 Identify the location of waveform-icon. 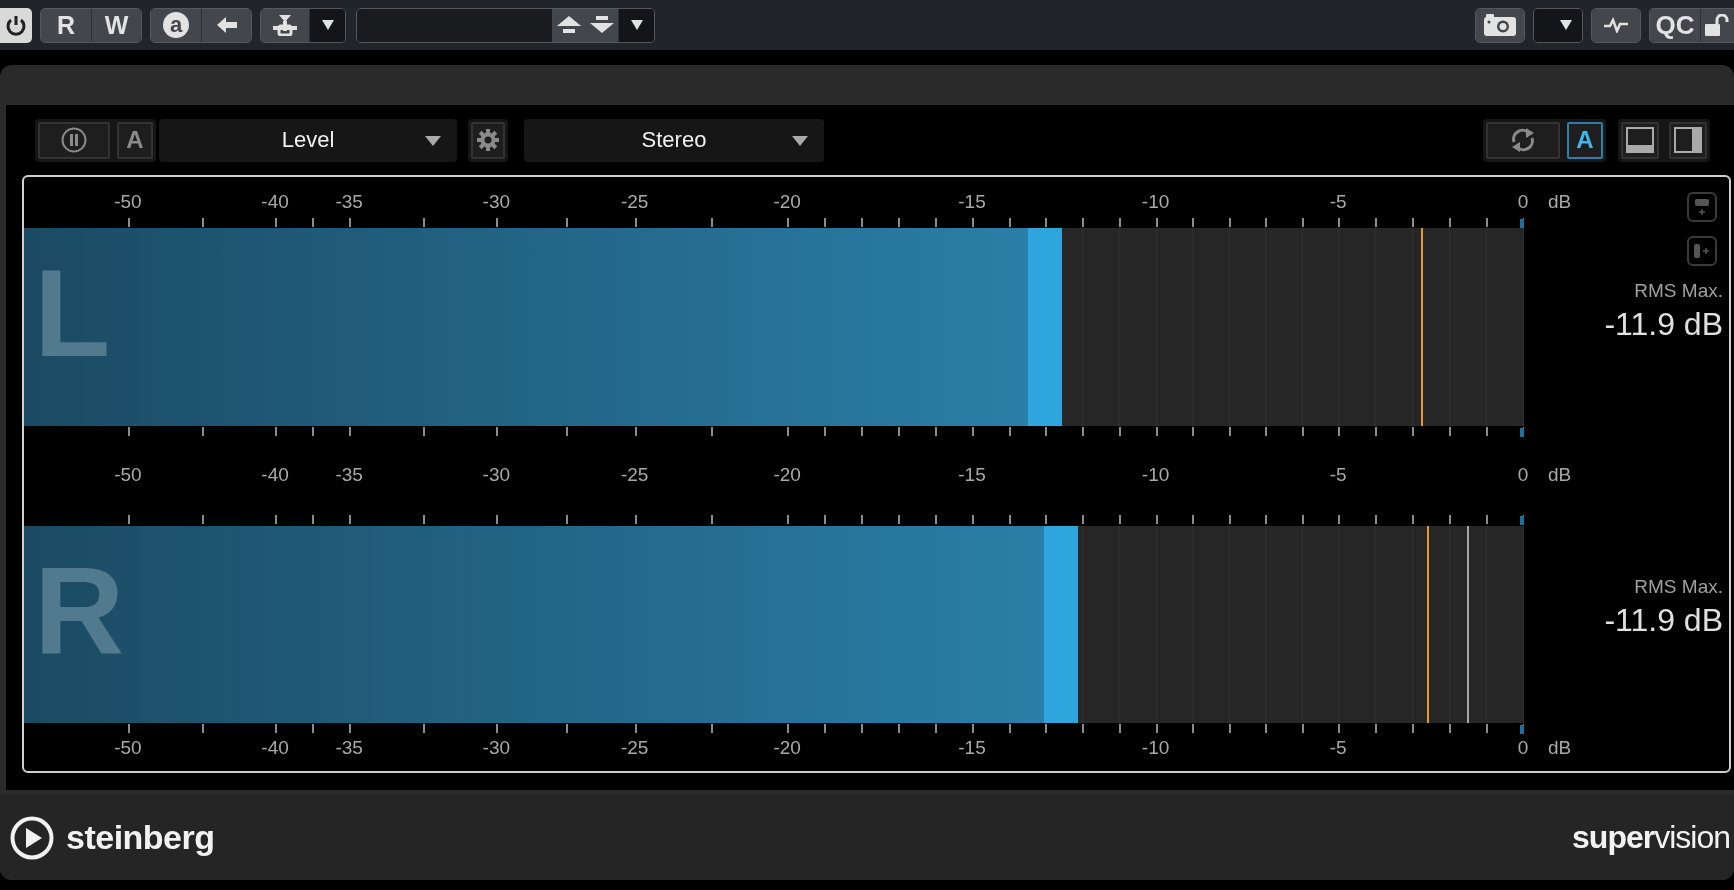
(1616, 25).